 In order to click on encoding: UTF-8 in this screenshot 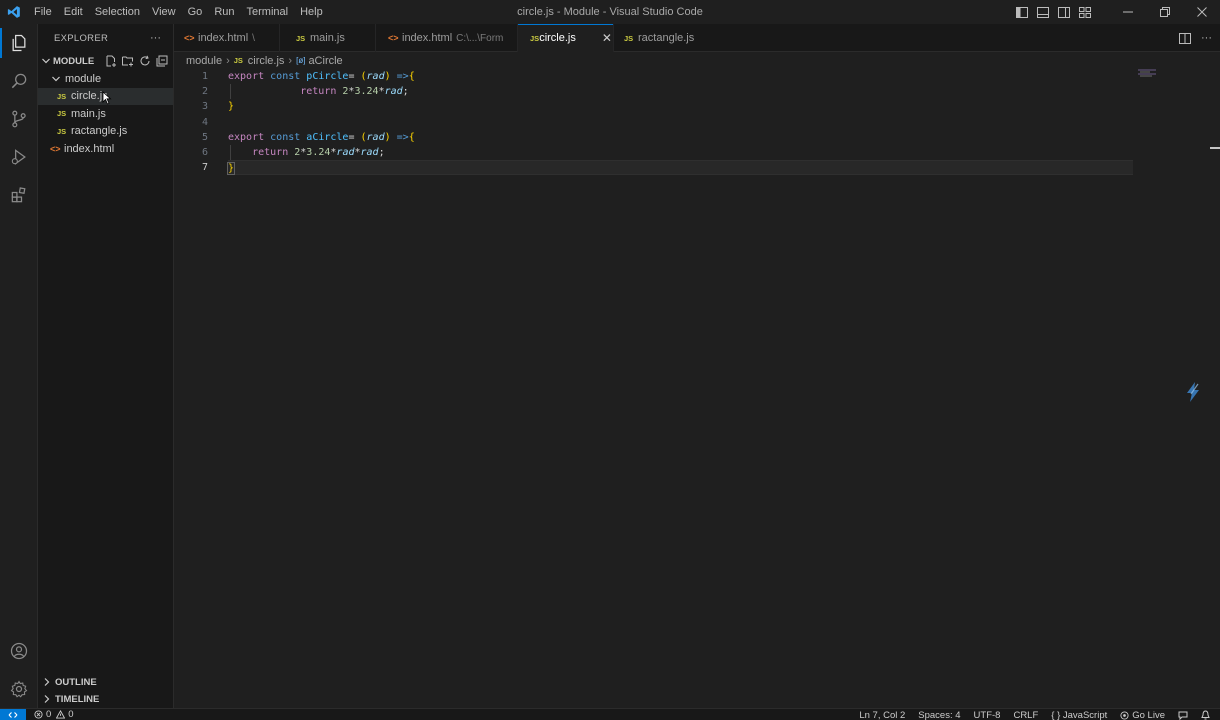, I will do `click(987, 715)`.